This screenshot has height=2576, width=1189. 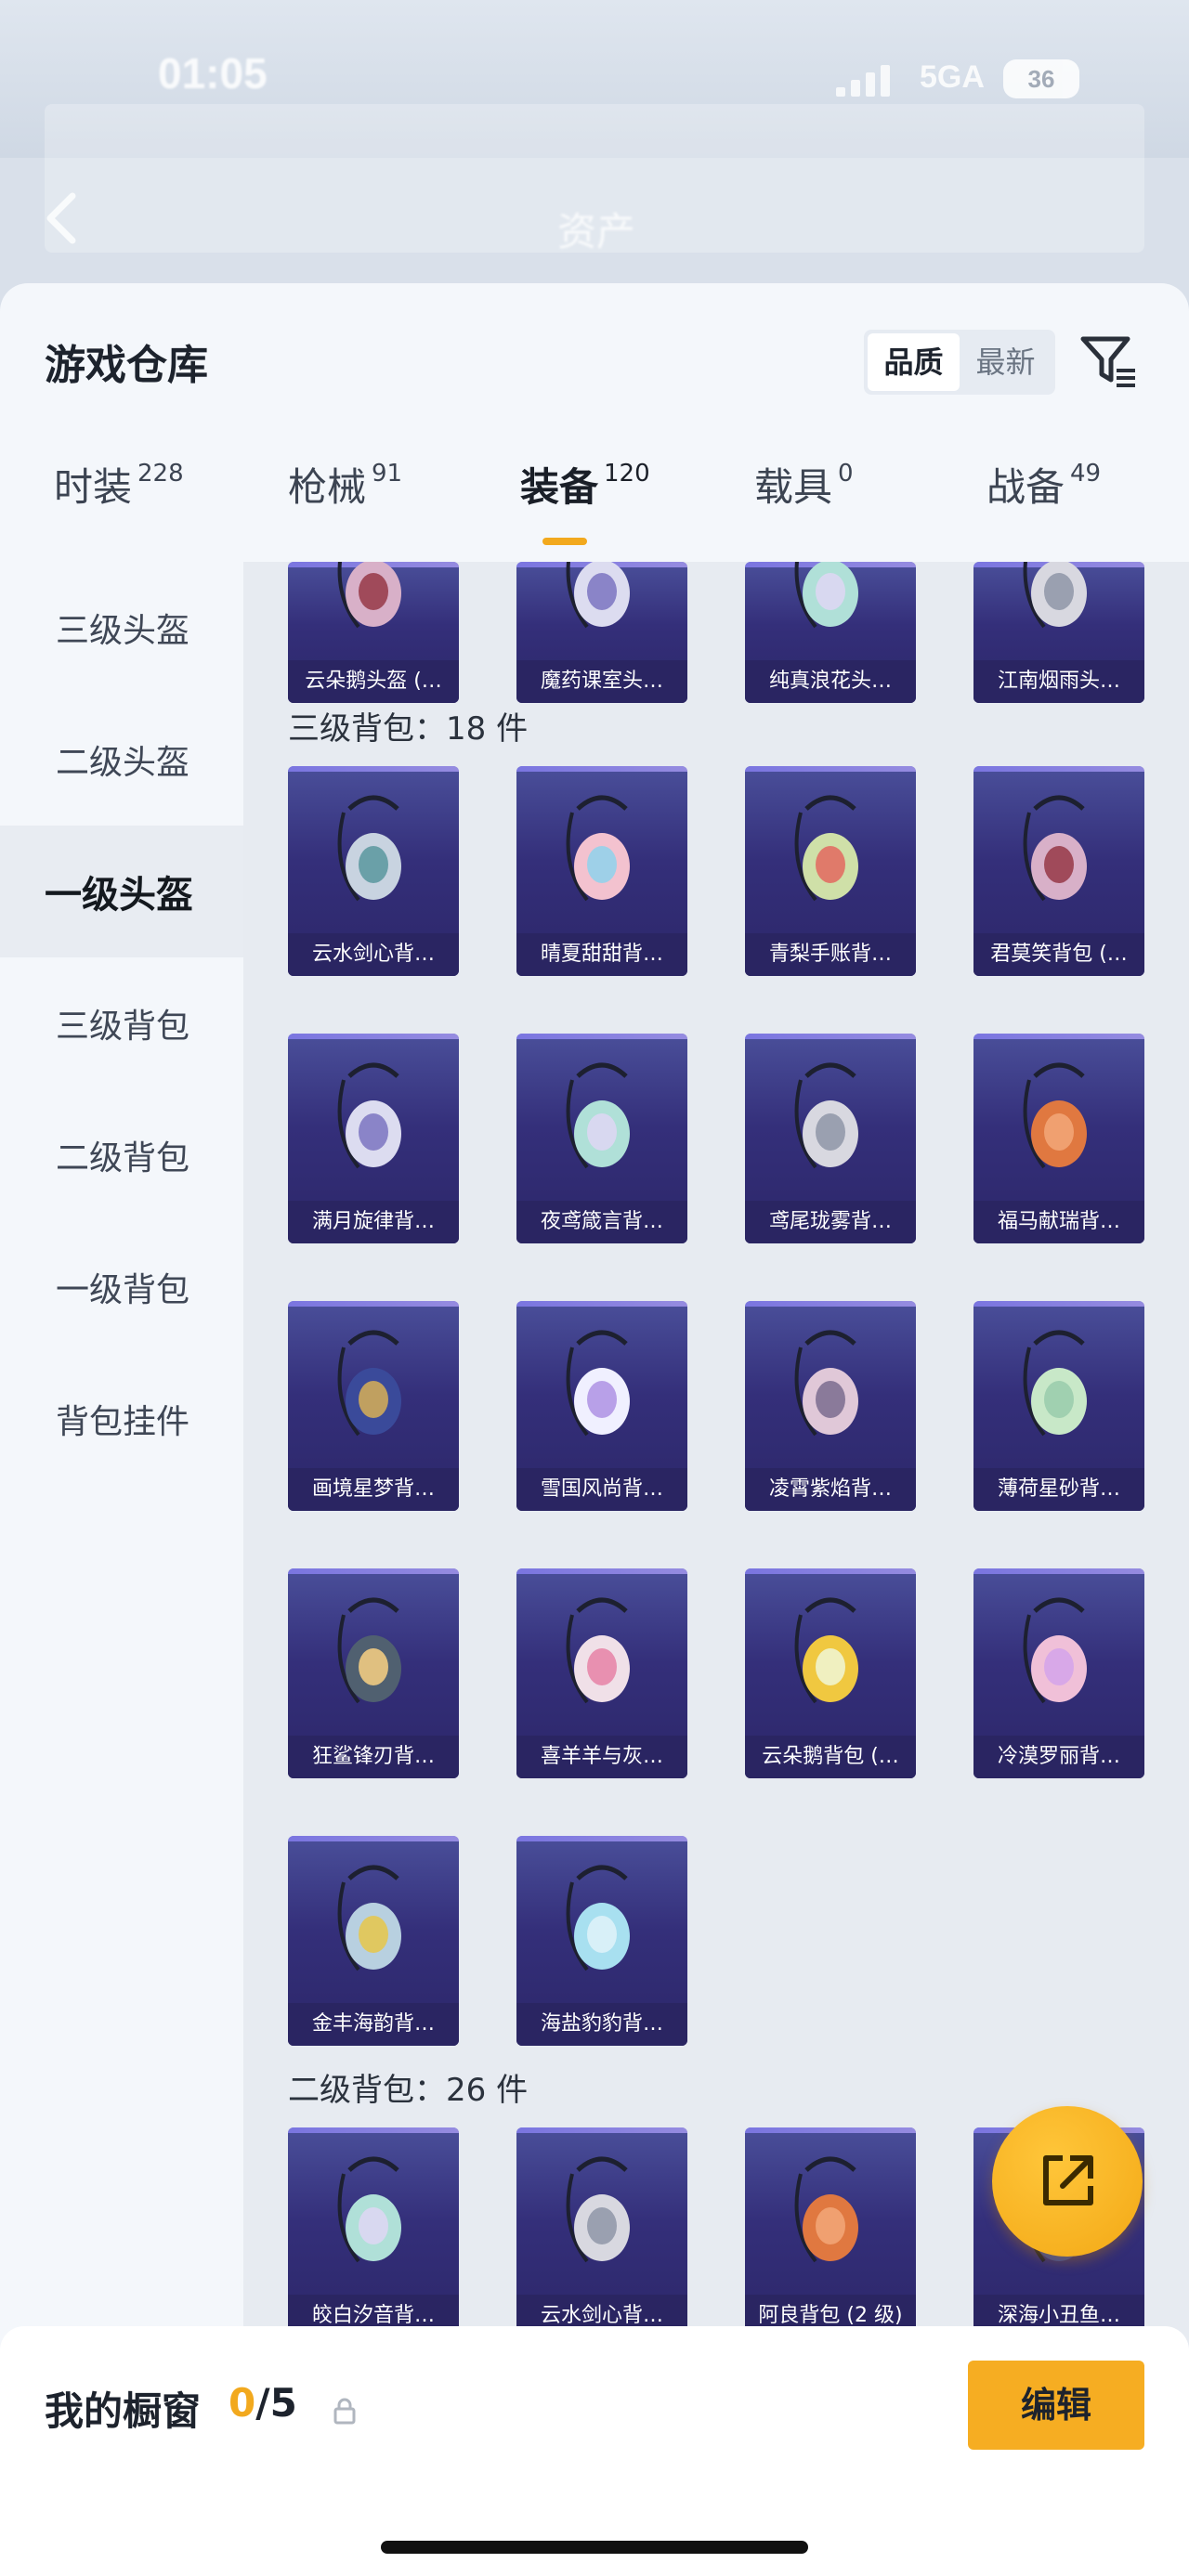 What do you see at coordinates (122, 628) in the screenshot?
I see `sidebar-item-level3-helmet: 三级头盔` at bounding box center [122, 628].